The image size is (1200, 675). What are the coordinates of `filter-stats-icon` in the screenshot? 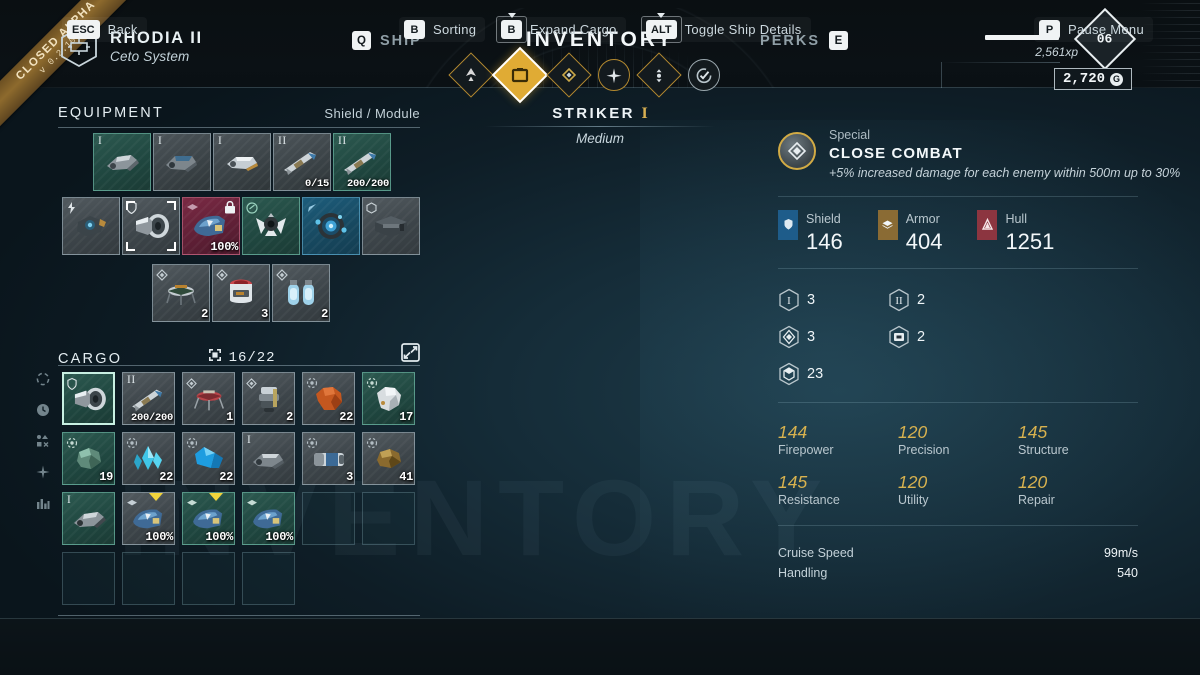 It's located at (43, 505).